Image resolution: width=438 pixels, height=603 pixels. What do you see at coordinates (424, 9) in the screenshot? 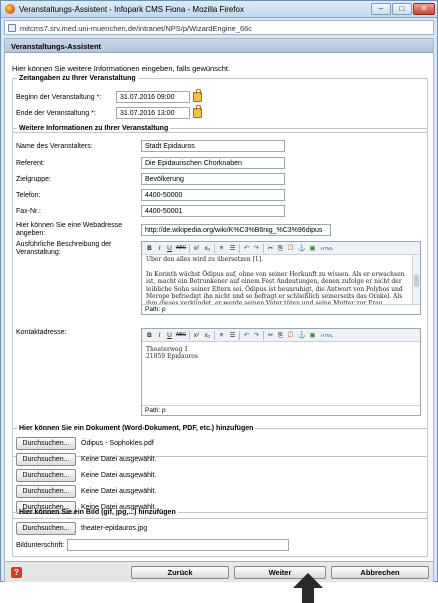
I see `close-button: ✕` at bounding box center [424, 9].